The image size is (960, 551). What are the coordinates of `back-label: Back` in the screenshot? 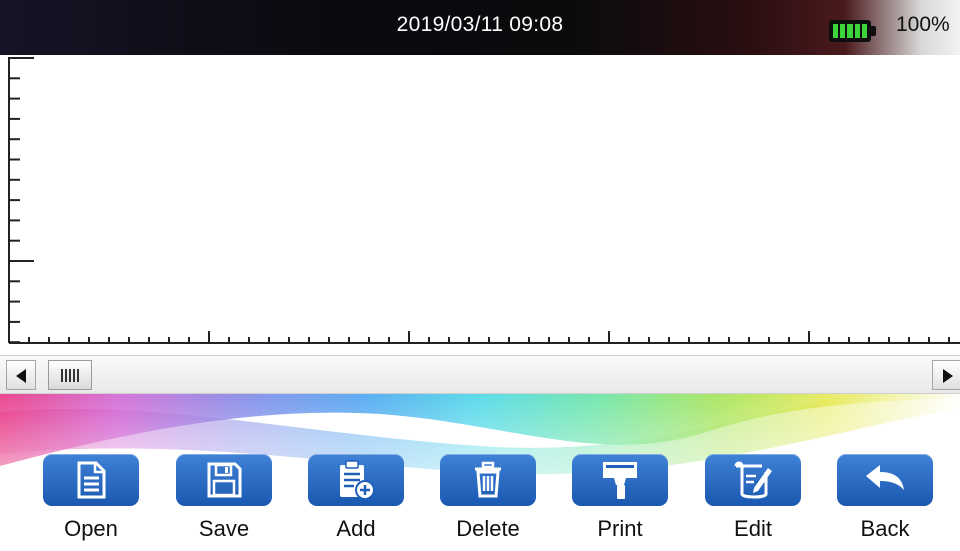 It's located at (885, 528).